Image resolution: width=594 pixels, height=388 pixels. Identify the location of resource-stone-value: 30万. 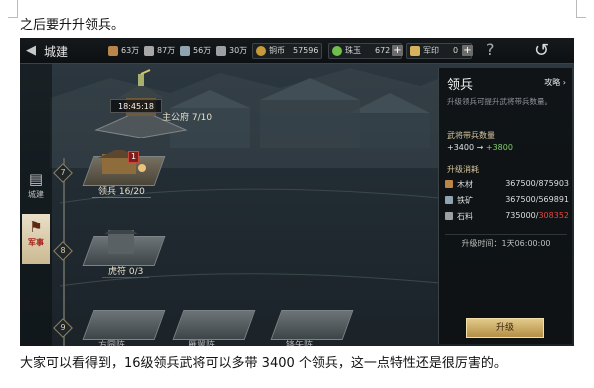
(238, 50).